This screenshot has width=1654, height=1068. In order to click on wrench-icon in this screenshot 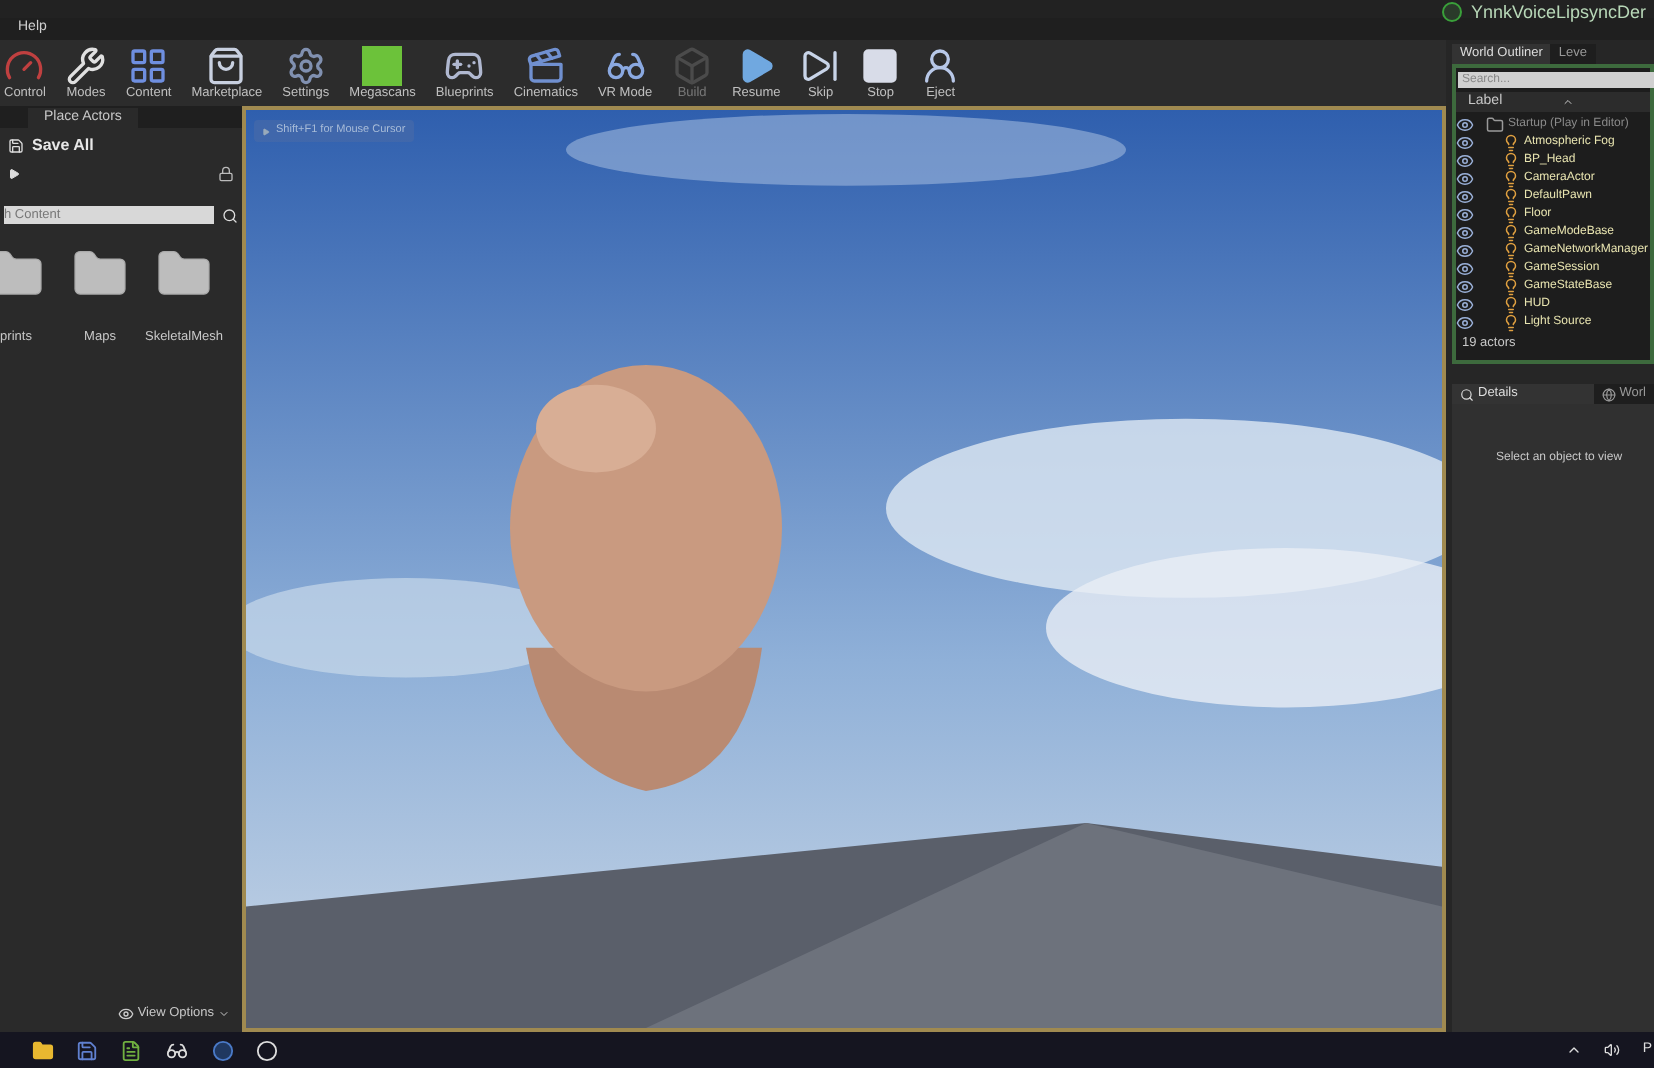, I will do `click(85, 66)`.